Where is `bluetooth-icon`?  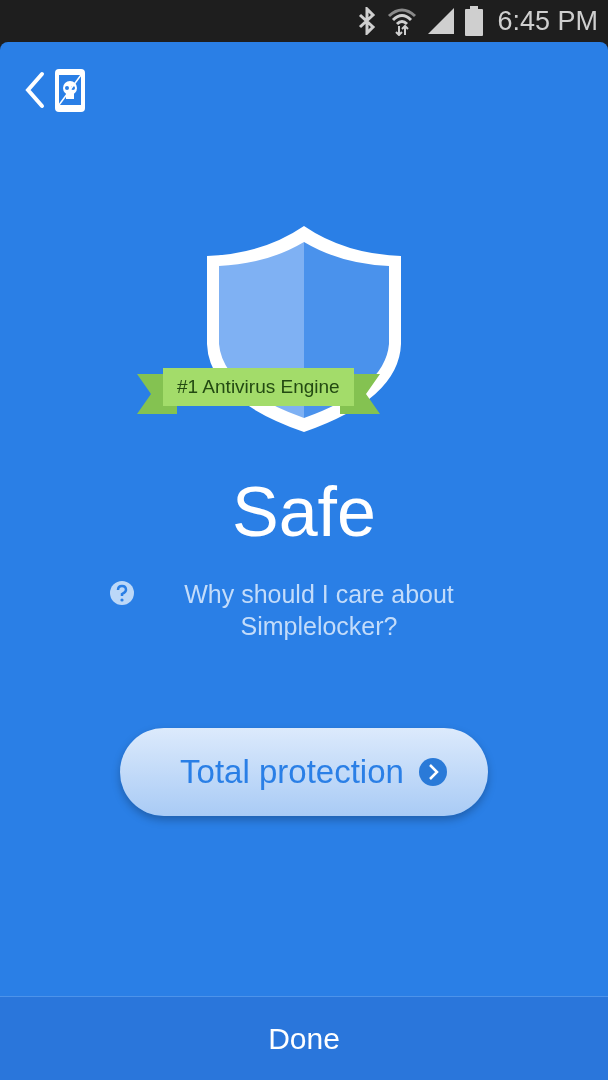
bluetooth-icon is located at coordinates (367, 21).